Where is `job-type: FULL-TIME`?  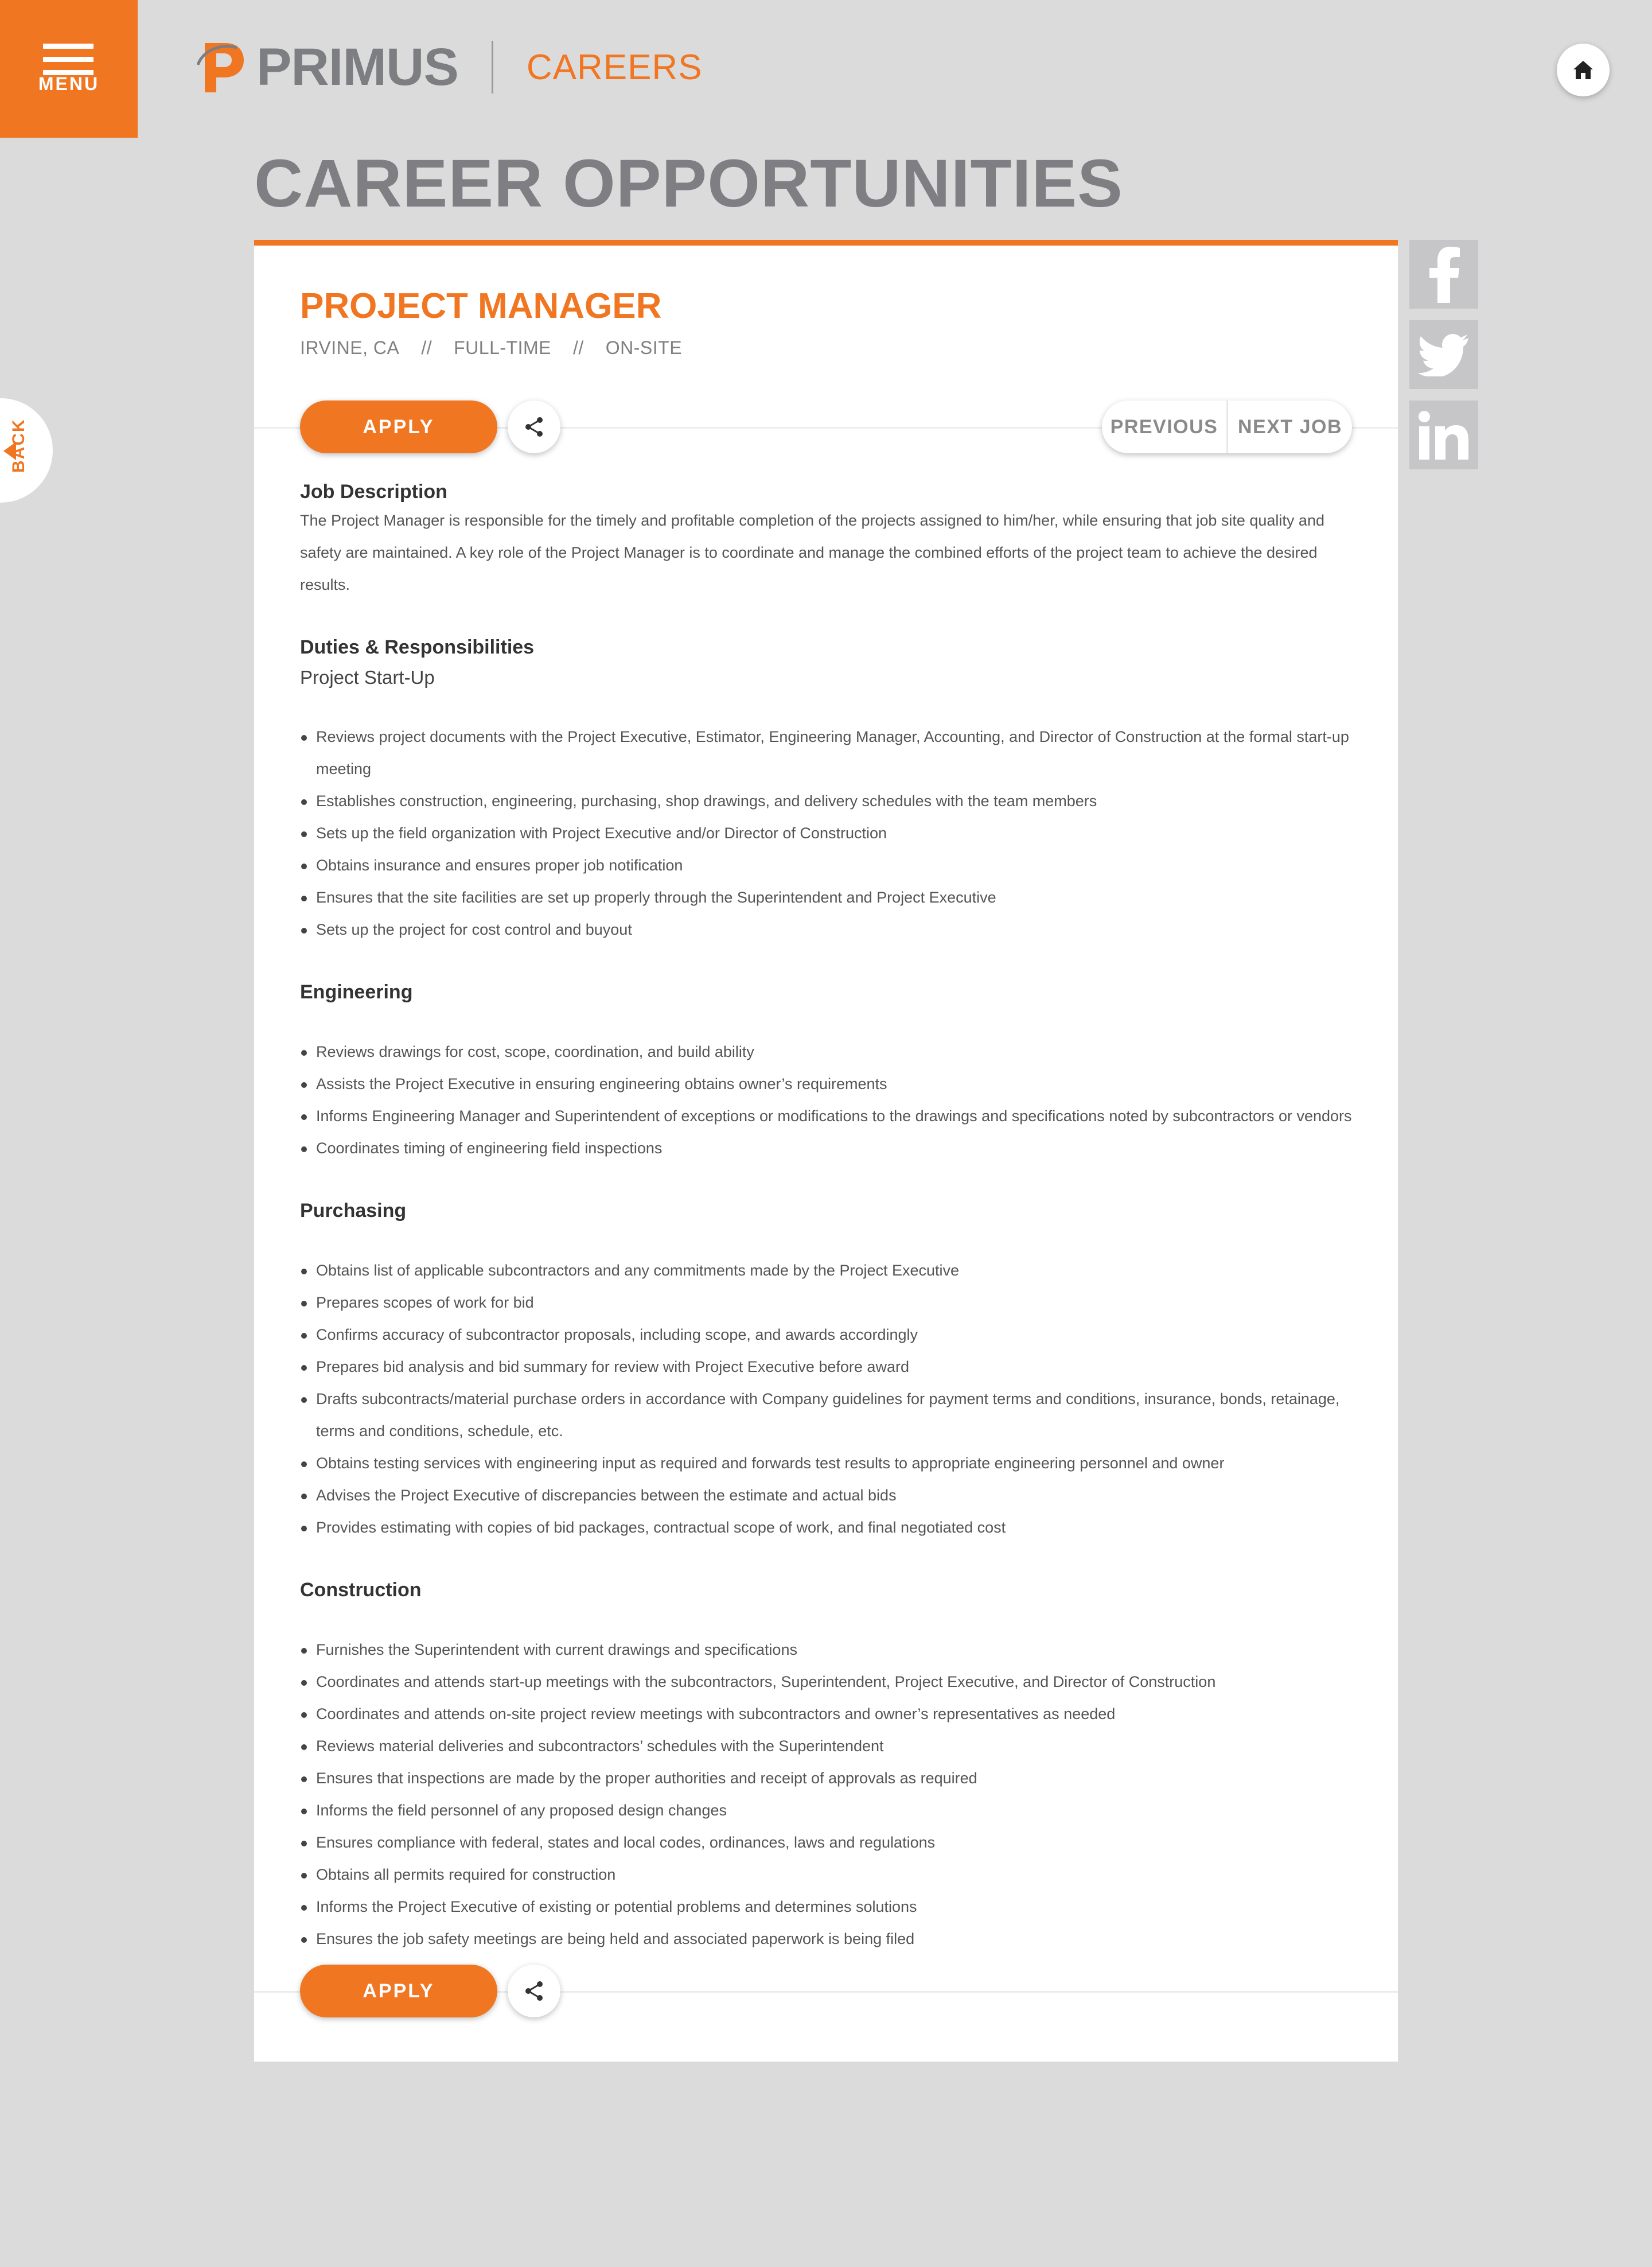
job-type: FULL-TIME is located at coordinates (502, 347).